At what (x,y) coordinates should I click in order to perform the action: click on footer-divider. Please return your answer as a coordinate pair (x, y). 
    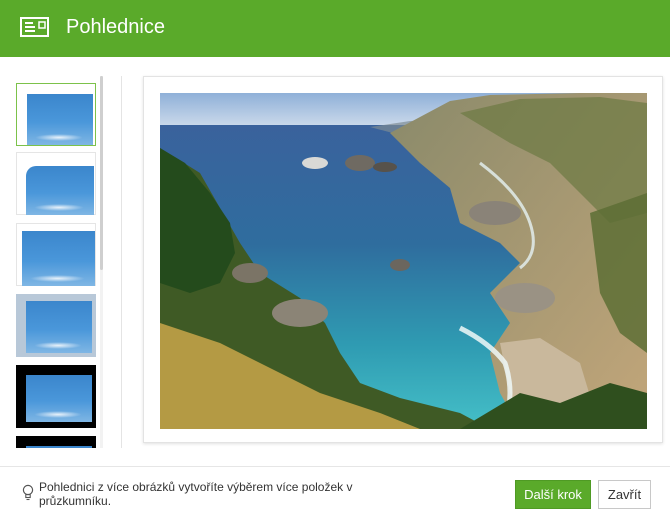
    Looking at the image, I should click on (335, 466).